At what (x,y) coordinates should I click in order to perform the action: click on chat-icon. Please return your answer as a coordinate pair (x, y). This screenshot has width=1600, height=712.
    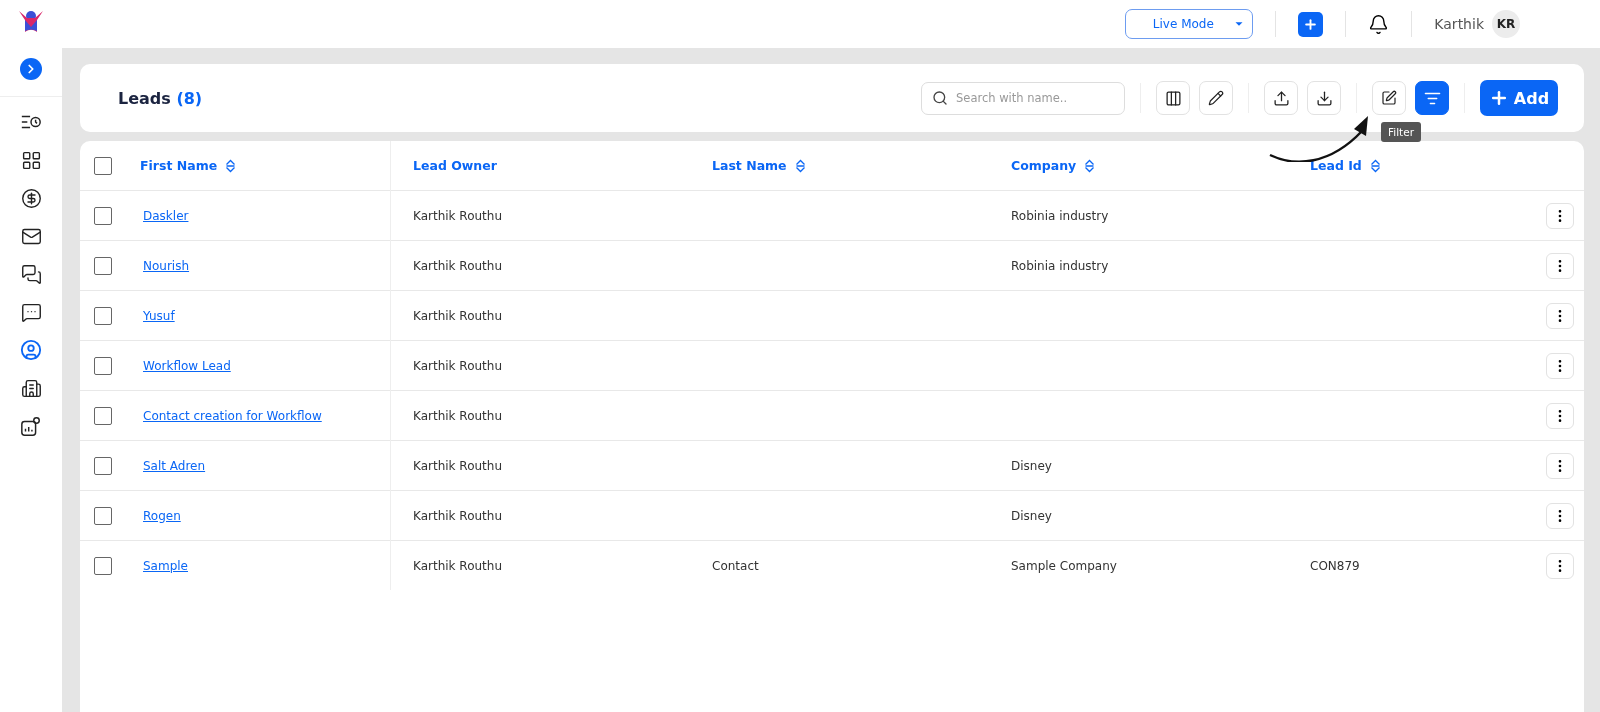
    Looking at the image, I should click on (31, 312).